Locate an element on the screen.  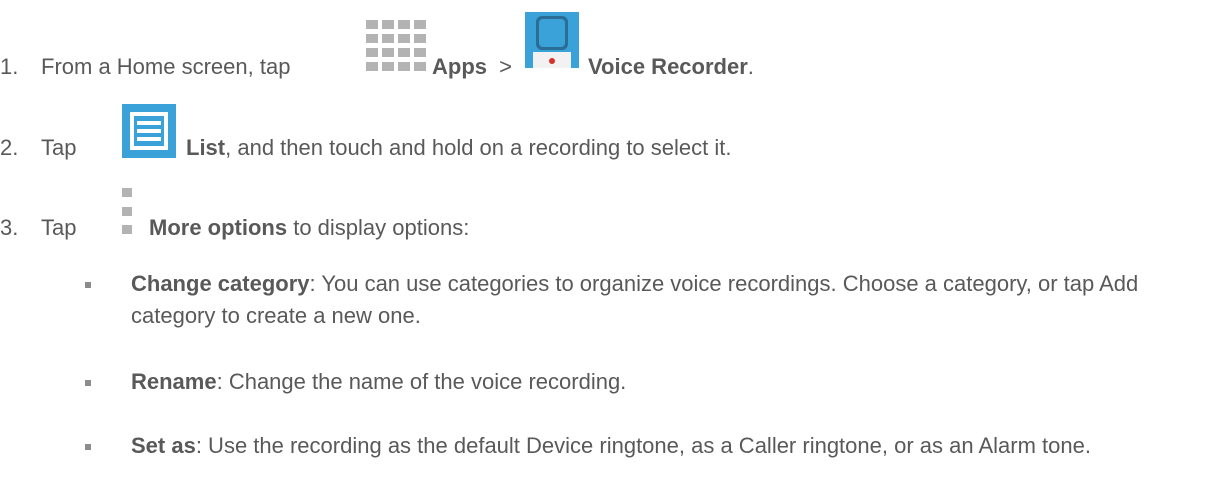
step-number: 2. is located at coordinates (9, 147).